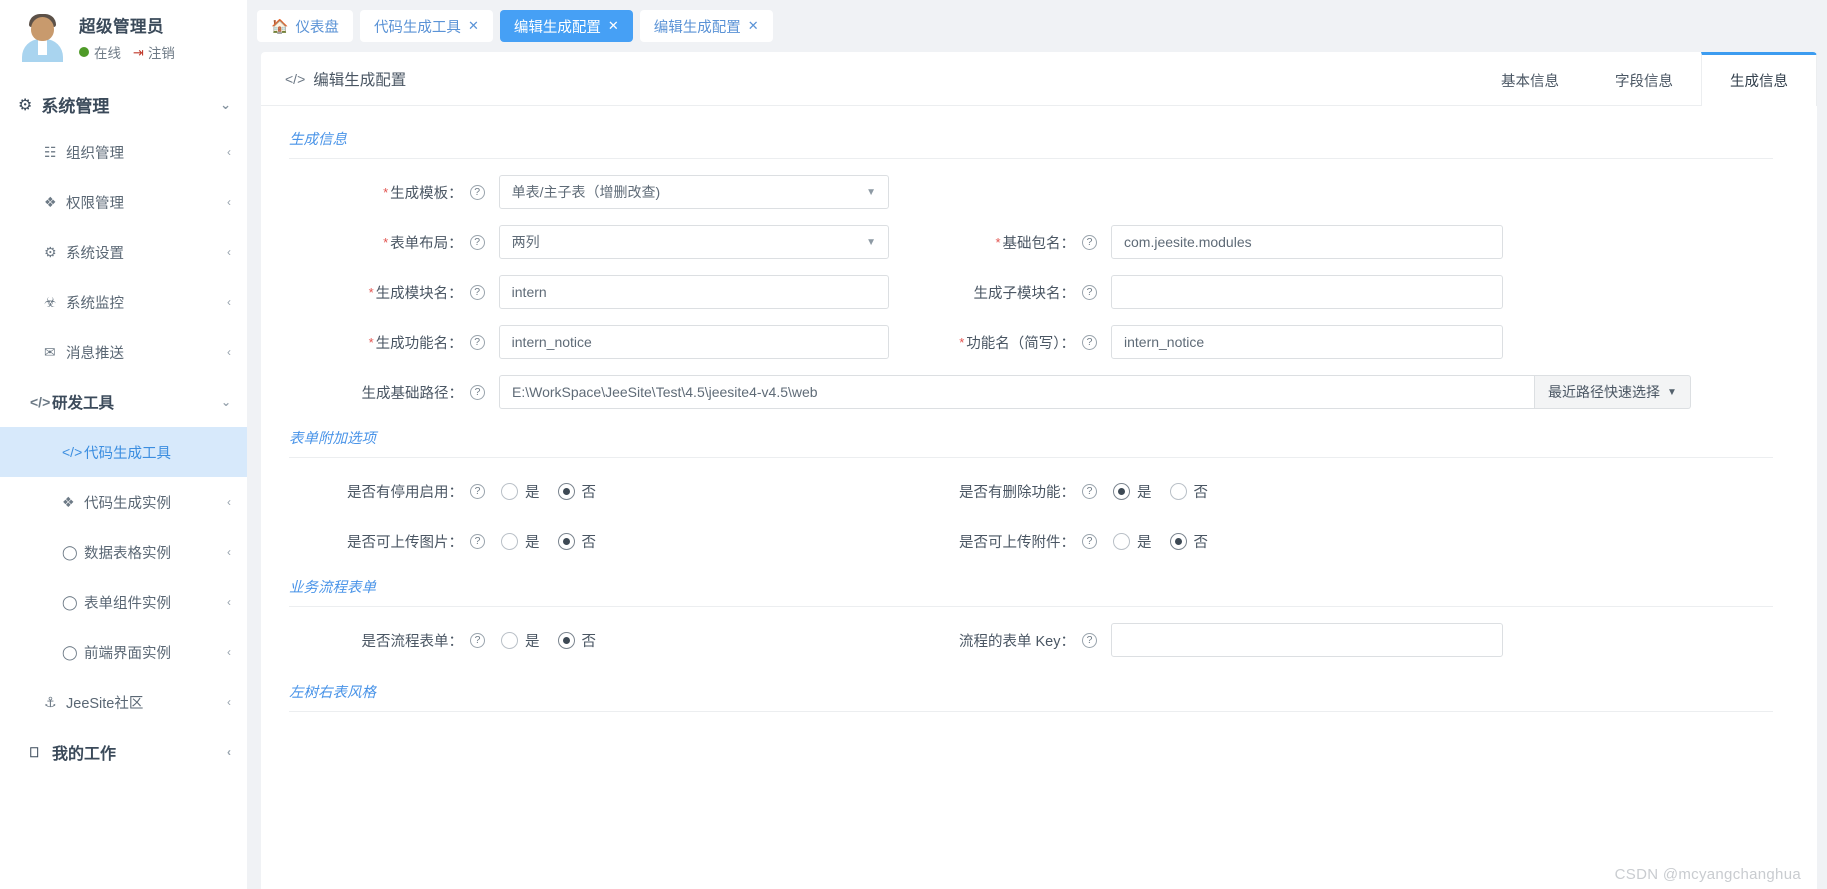  I want to click on sidebar-item-frontend-instance-label: 前端界面实例, so click(127, 653).